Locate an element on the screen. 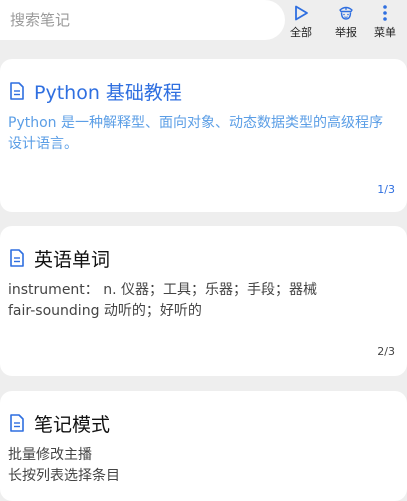 Image resolution: width=407 pixels, height=501 pixels. report-button: 举报 is located at coordinates (346, 20).